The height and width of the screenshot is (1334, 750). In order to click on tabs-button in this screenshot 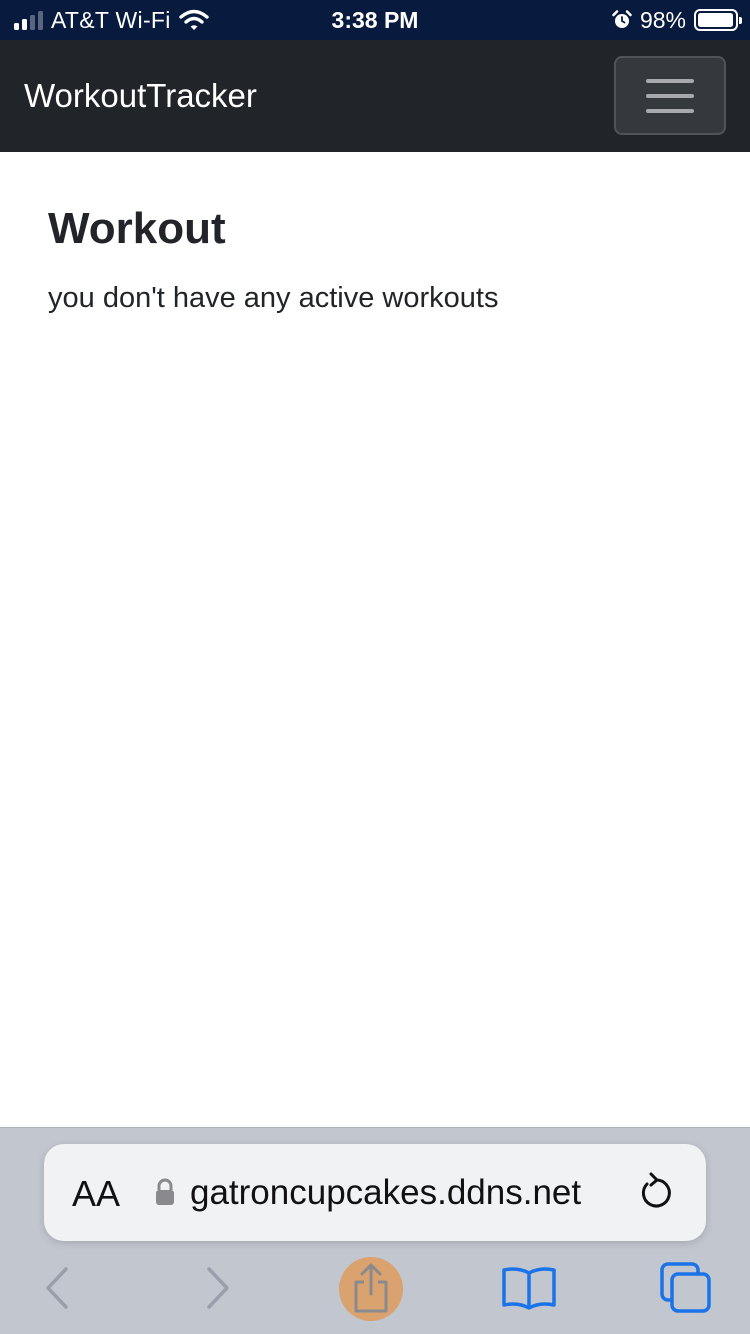, I will do `click(686, 1288)`.